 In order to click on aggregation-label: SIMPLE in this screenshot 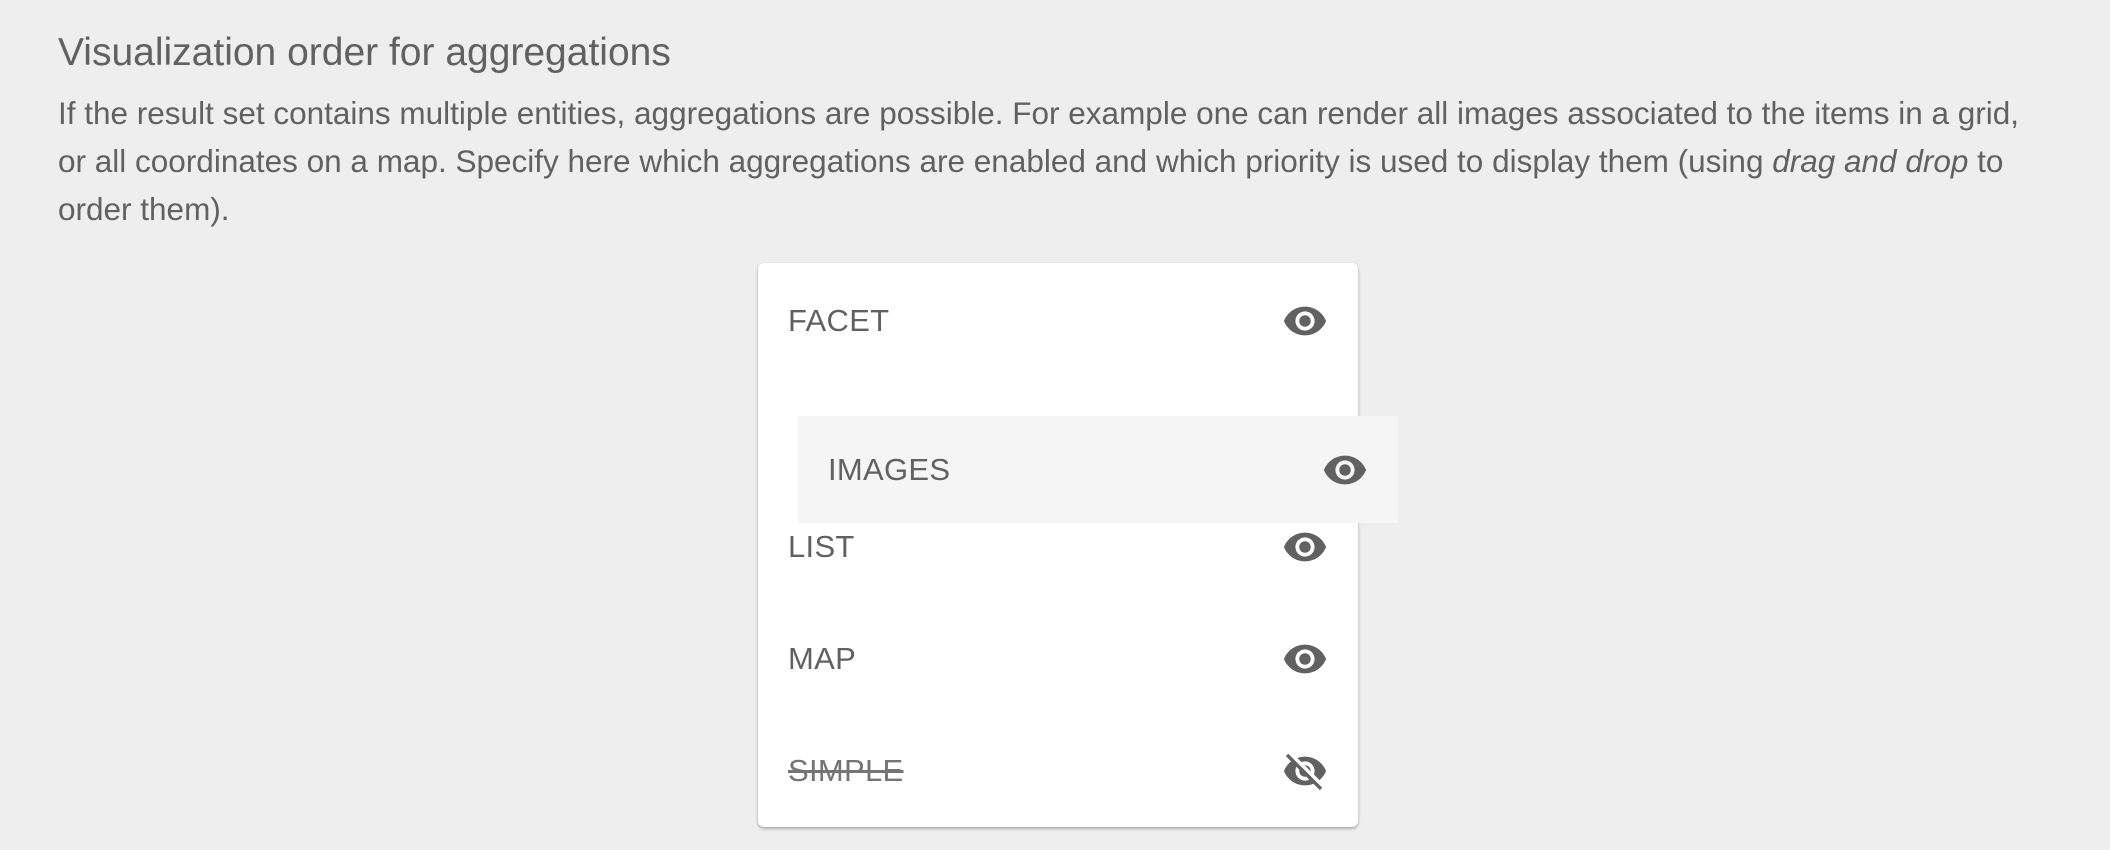, I will do `click(846, 770)`.